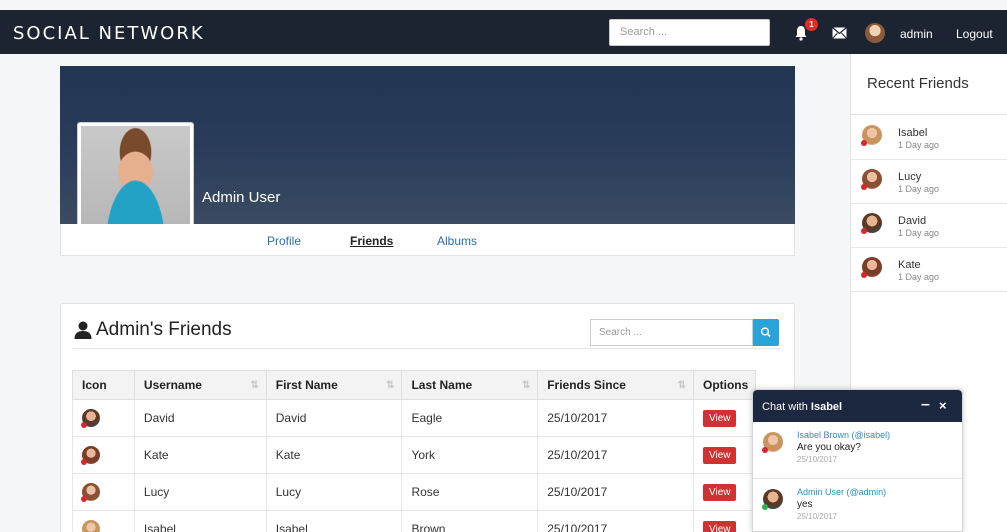  What do you see at coordinates (925, 405) in the screenshot?
I see `minimize-button: –` at bounding box center [925, 405].